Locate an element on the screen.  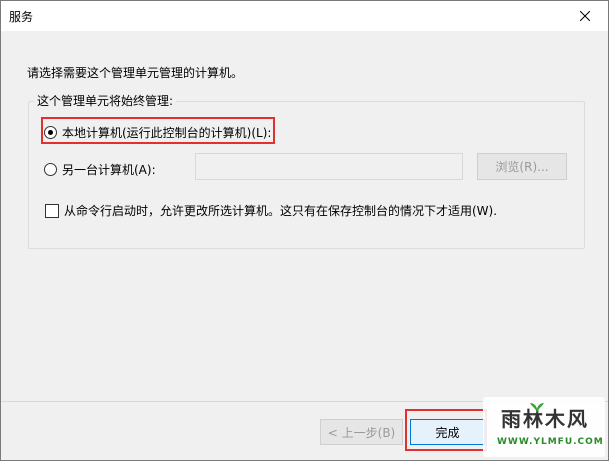
close-icon is located at coordinates (585, 16).